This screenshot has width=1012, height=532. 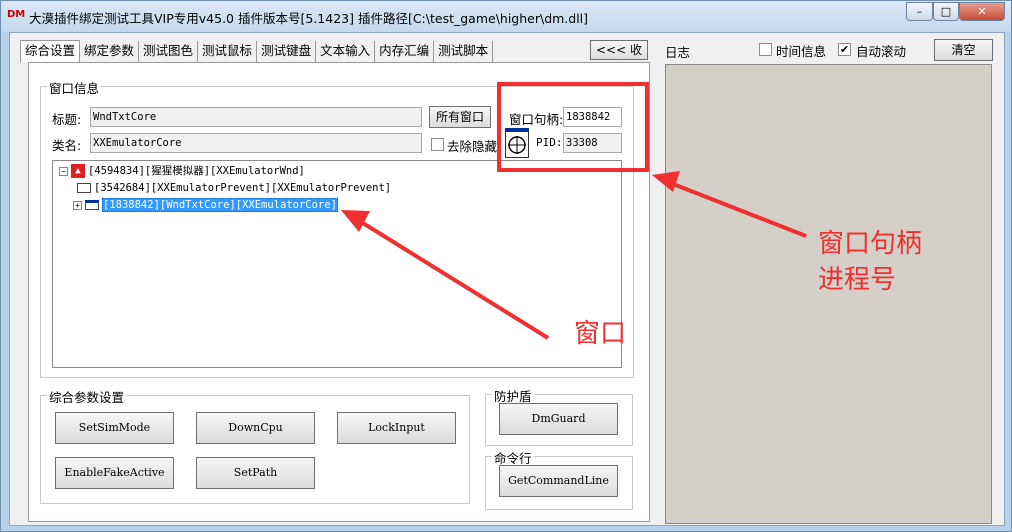 I want to click on annotation-window-label: 窗口, so click(x=600, y=334).